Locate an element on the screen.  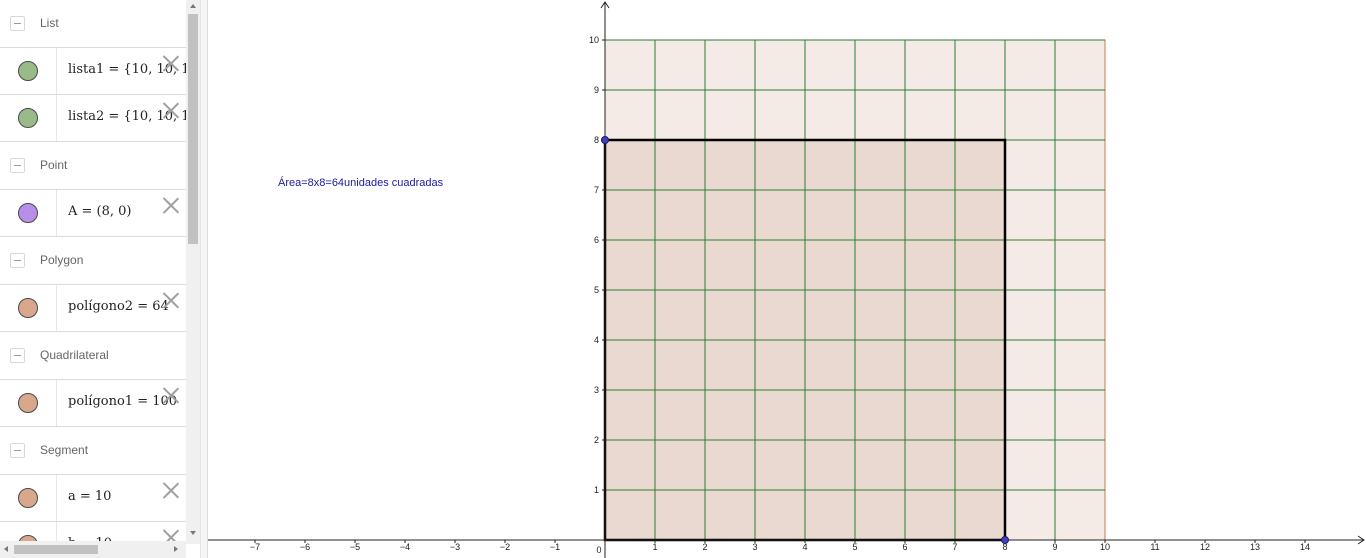
x-tick-label: −2 is located at coordinates (505, 547).